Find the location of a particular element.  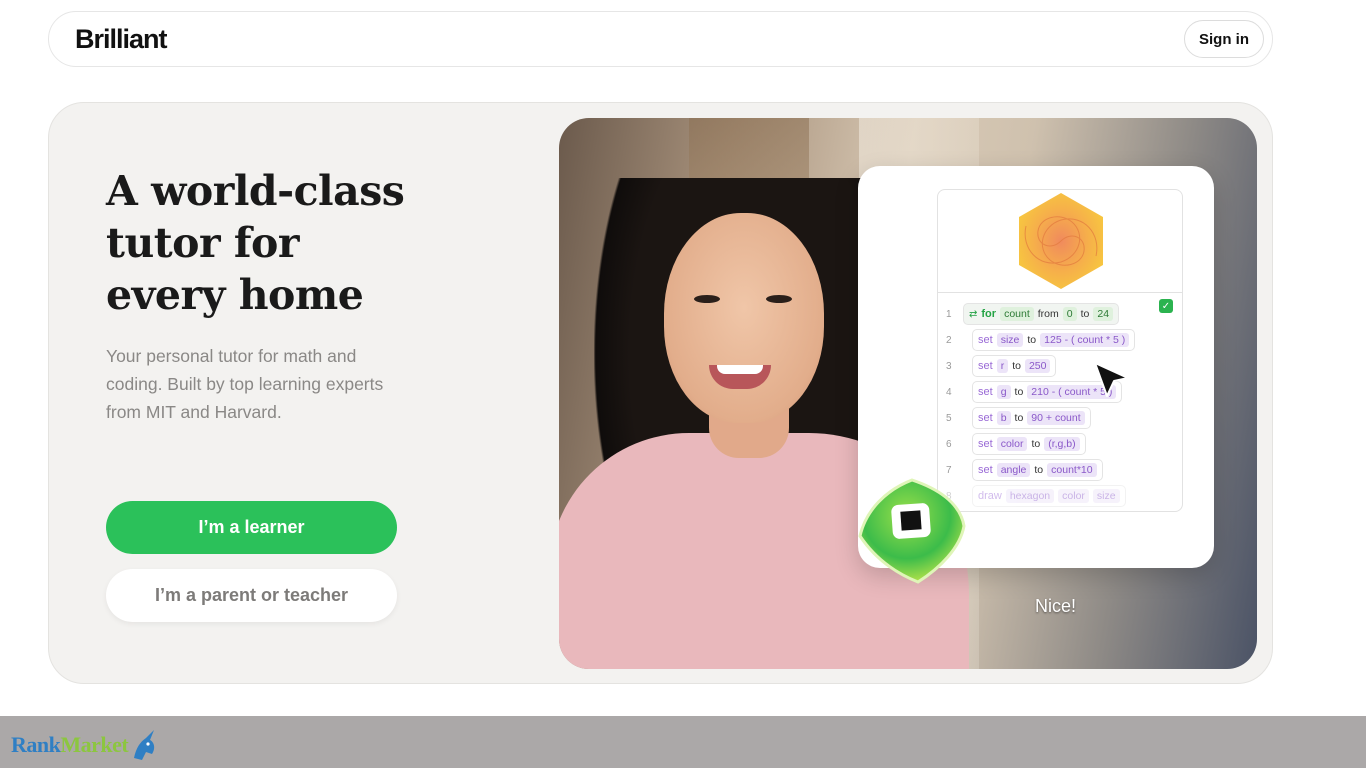

hexagon-spiral-icon is located at coordinates (1061, 241).